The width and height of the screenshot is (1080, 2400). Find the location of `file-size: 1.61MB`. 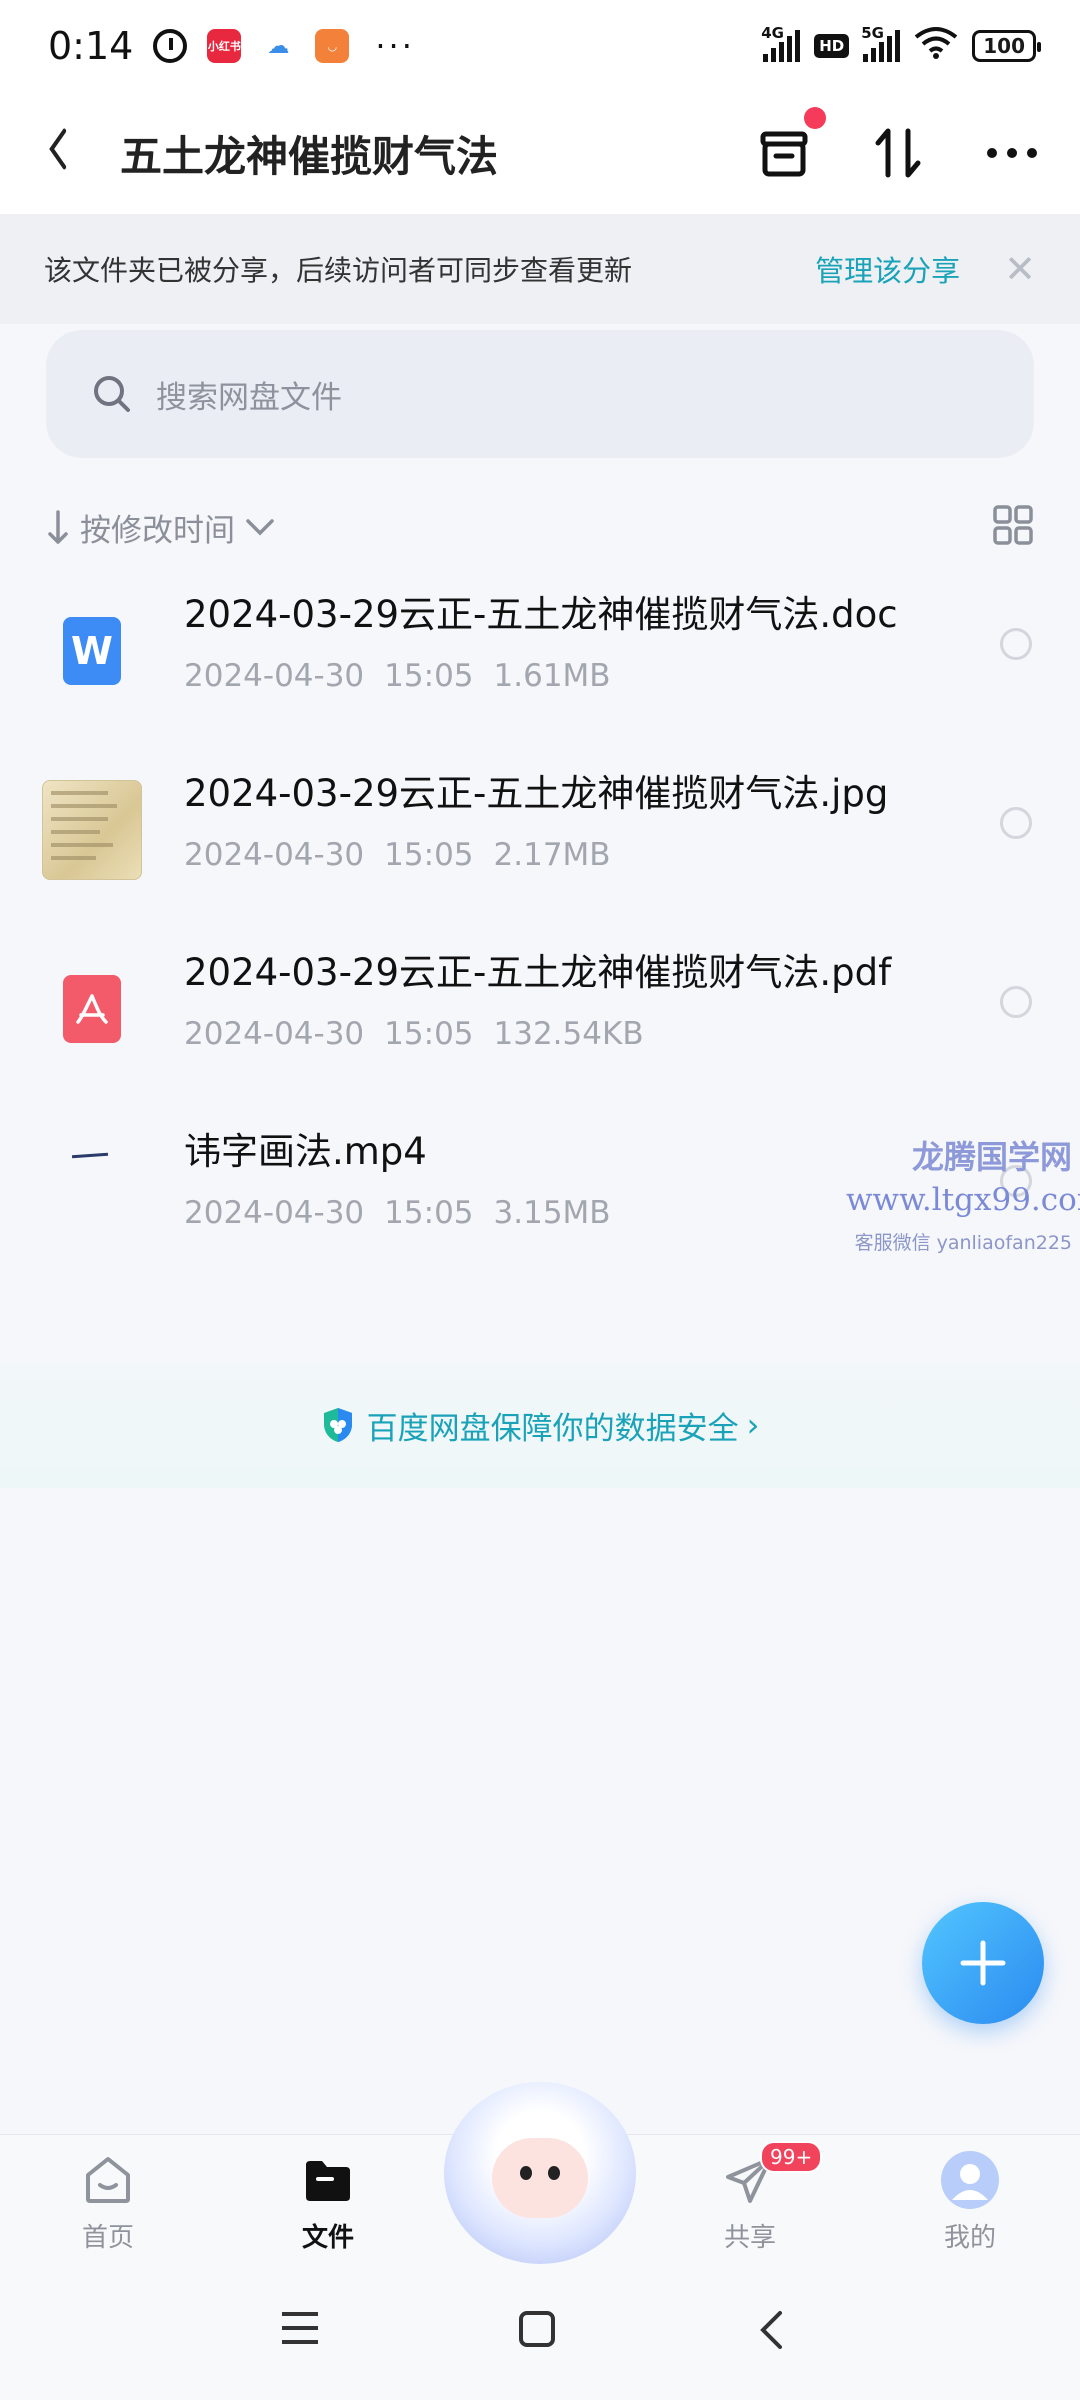

file-size: 1.61MB is located at coordinates (552, 676).